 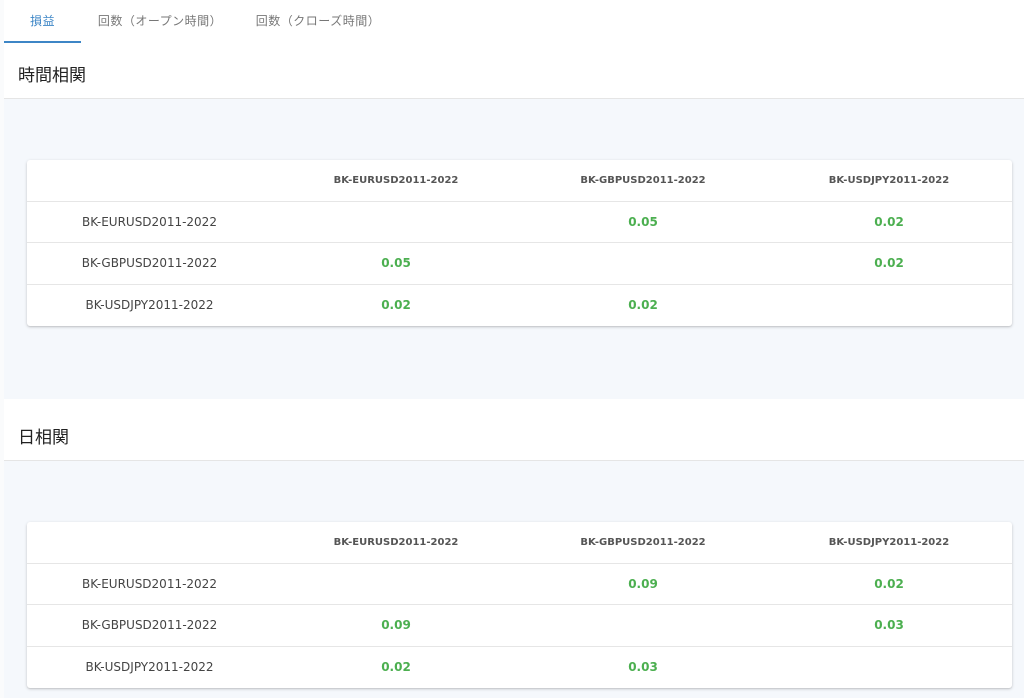 What do you see at coordinates (43, 438) in the screenshot?
I see `section-title-daily: 日相関` at bounding box center [43, 438].